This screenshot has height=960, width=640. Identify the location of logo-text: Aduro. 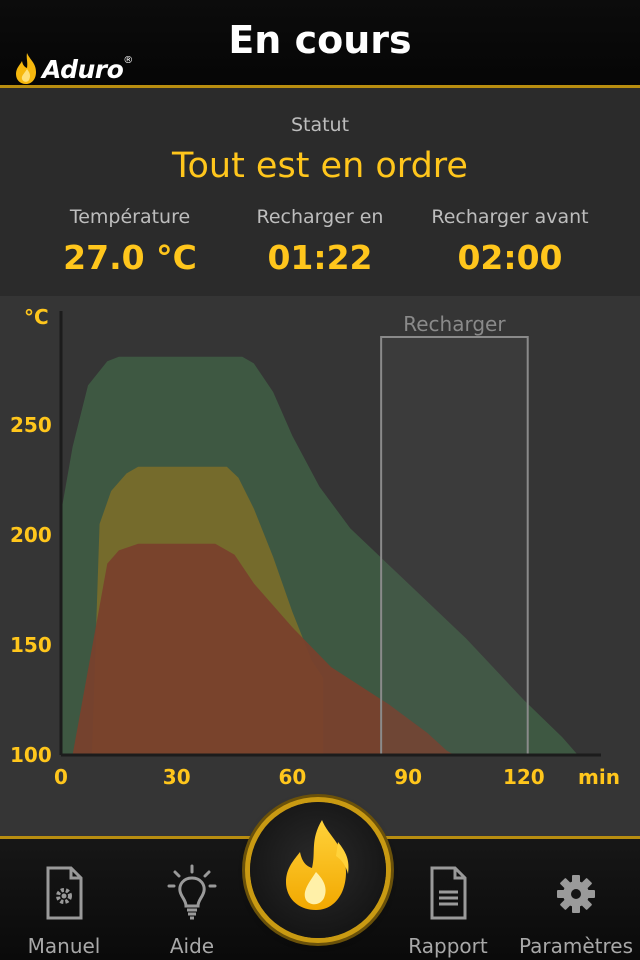
(83, 69).